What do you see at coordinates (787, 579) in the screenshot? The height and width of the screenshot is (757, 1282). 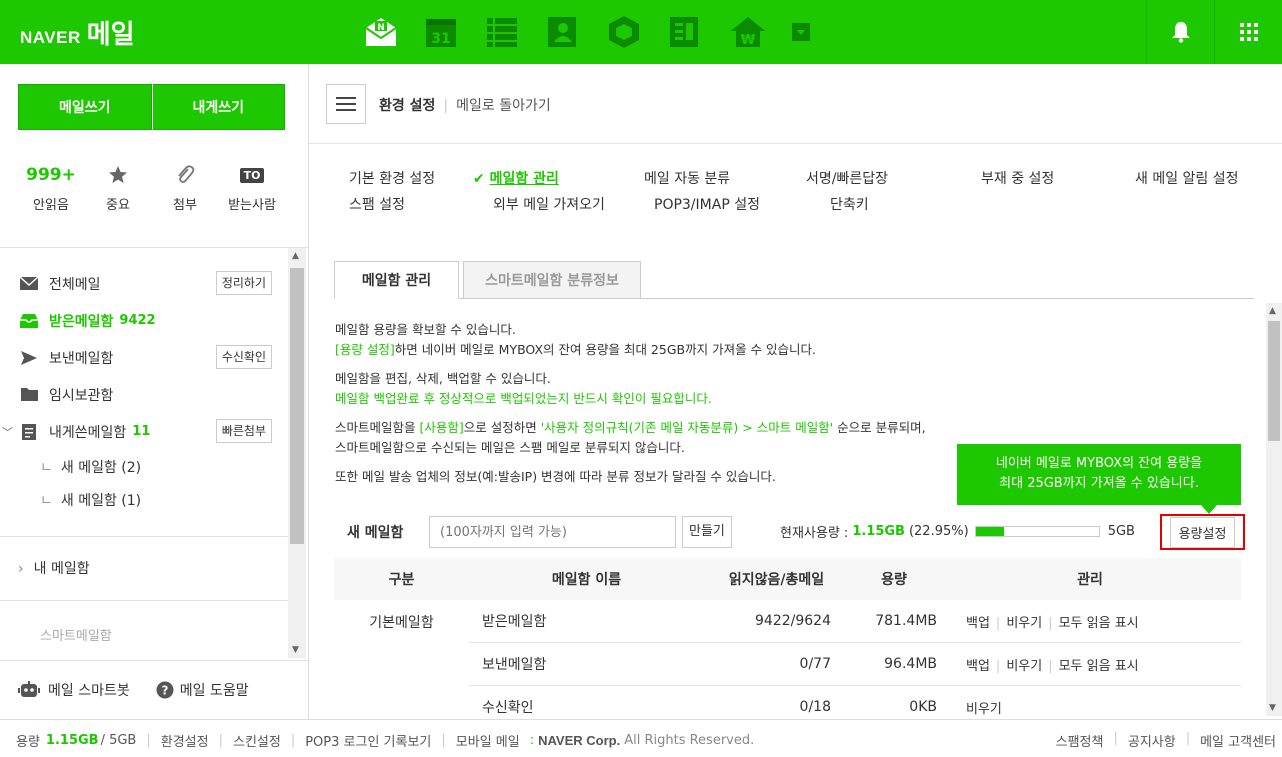 I see `table-header: 구분 메일함 이름 읽지않음/총메일 용량 관리` at bounding box center [787, 579].